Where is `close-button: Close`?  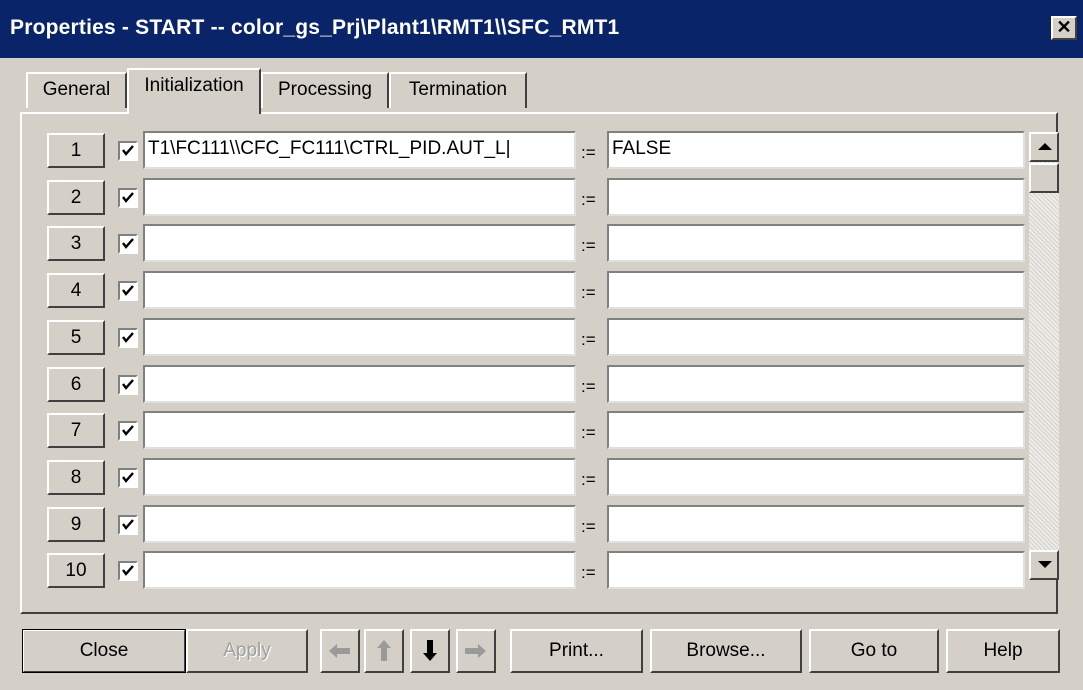 close-button: Close is located at coordinates (104, 651).